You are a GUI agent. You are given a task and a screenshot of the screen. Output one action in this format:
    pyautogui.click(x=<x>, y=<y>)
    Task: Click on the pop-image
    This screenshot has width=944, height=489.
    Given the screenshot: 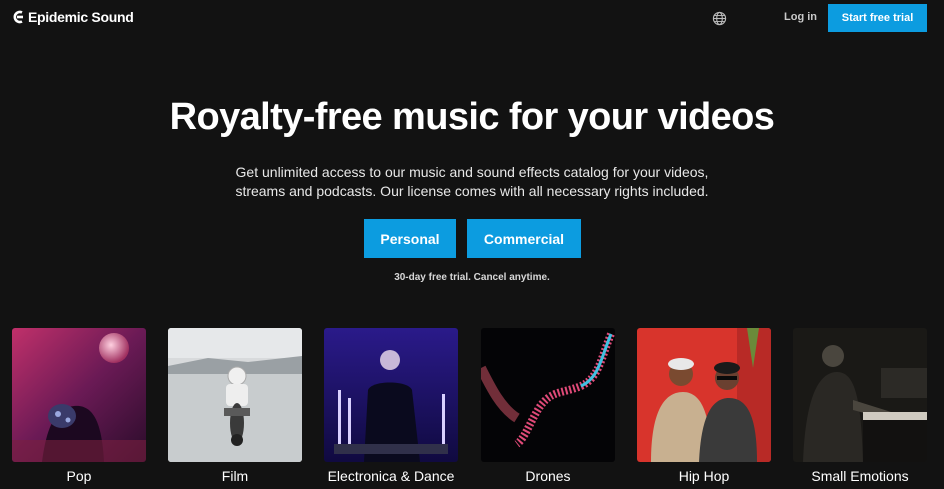 What is the action you would take?
    pyautogui.click(x=79, y=395)
    